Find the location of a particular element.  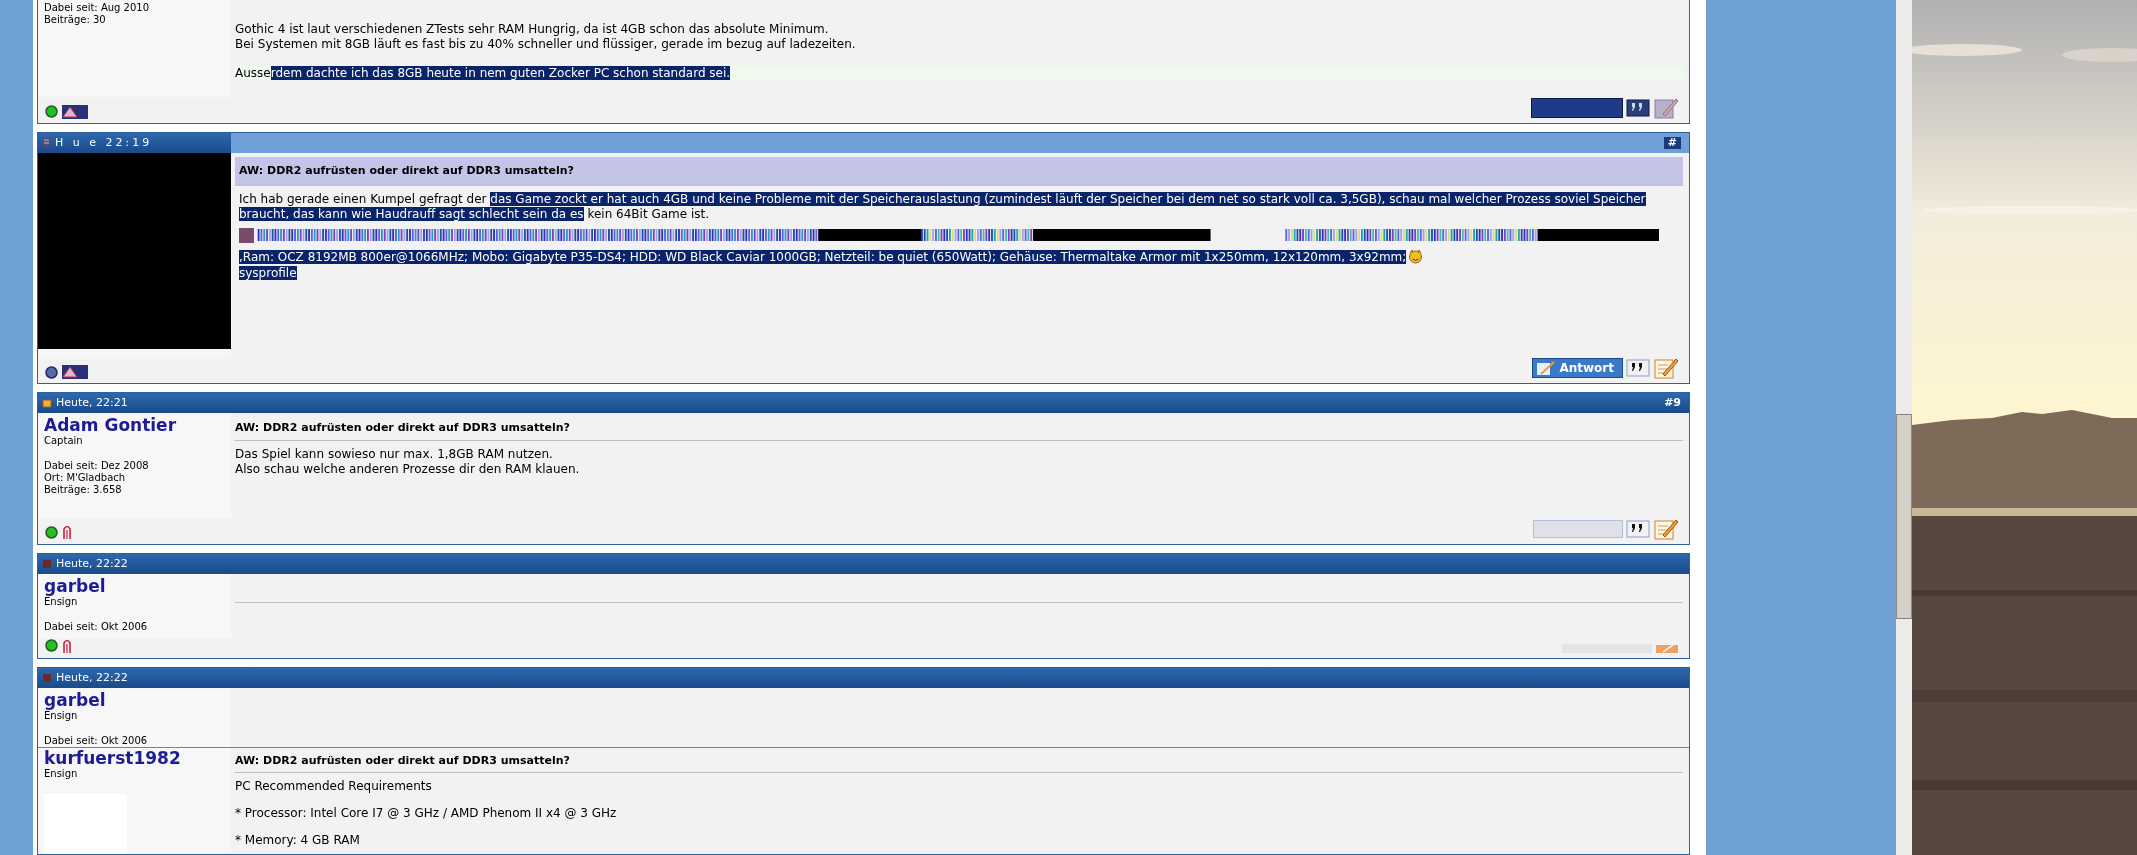

post-number-link: #9 is located at coordinates (1672, 403).